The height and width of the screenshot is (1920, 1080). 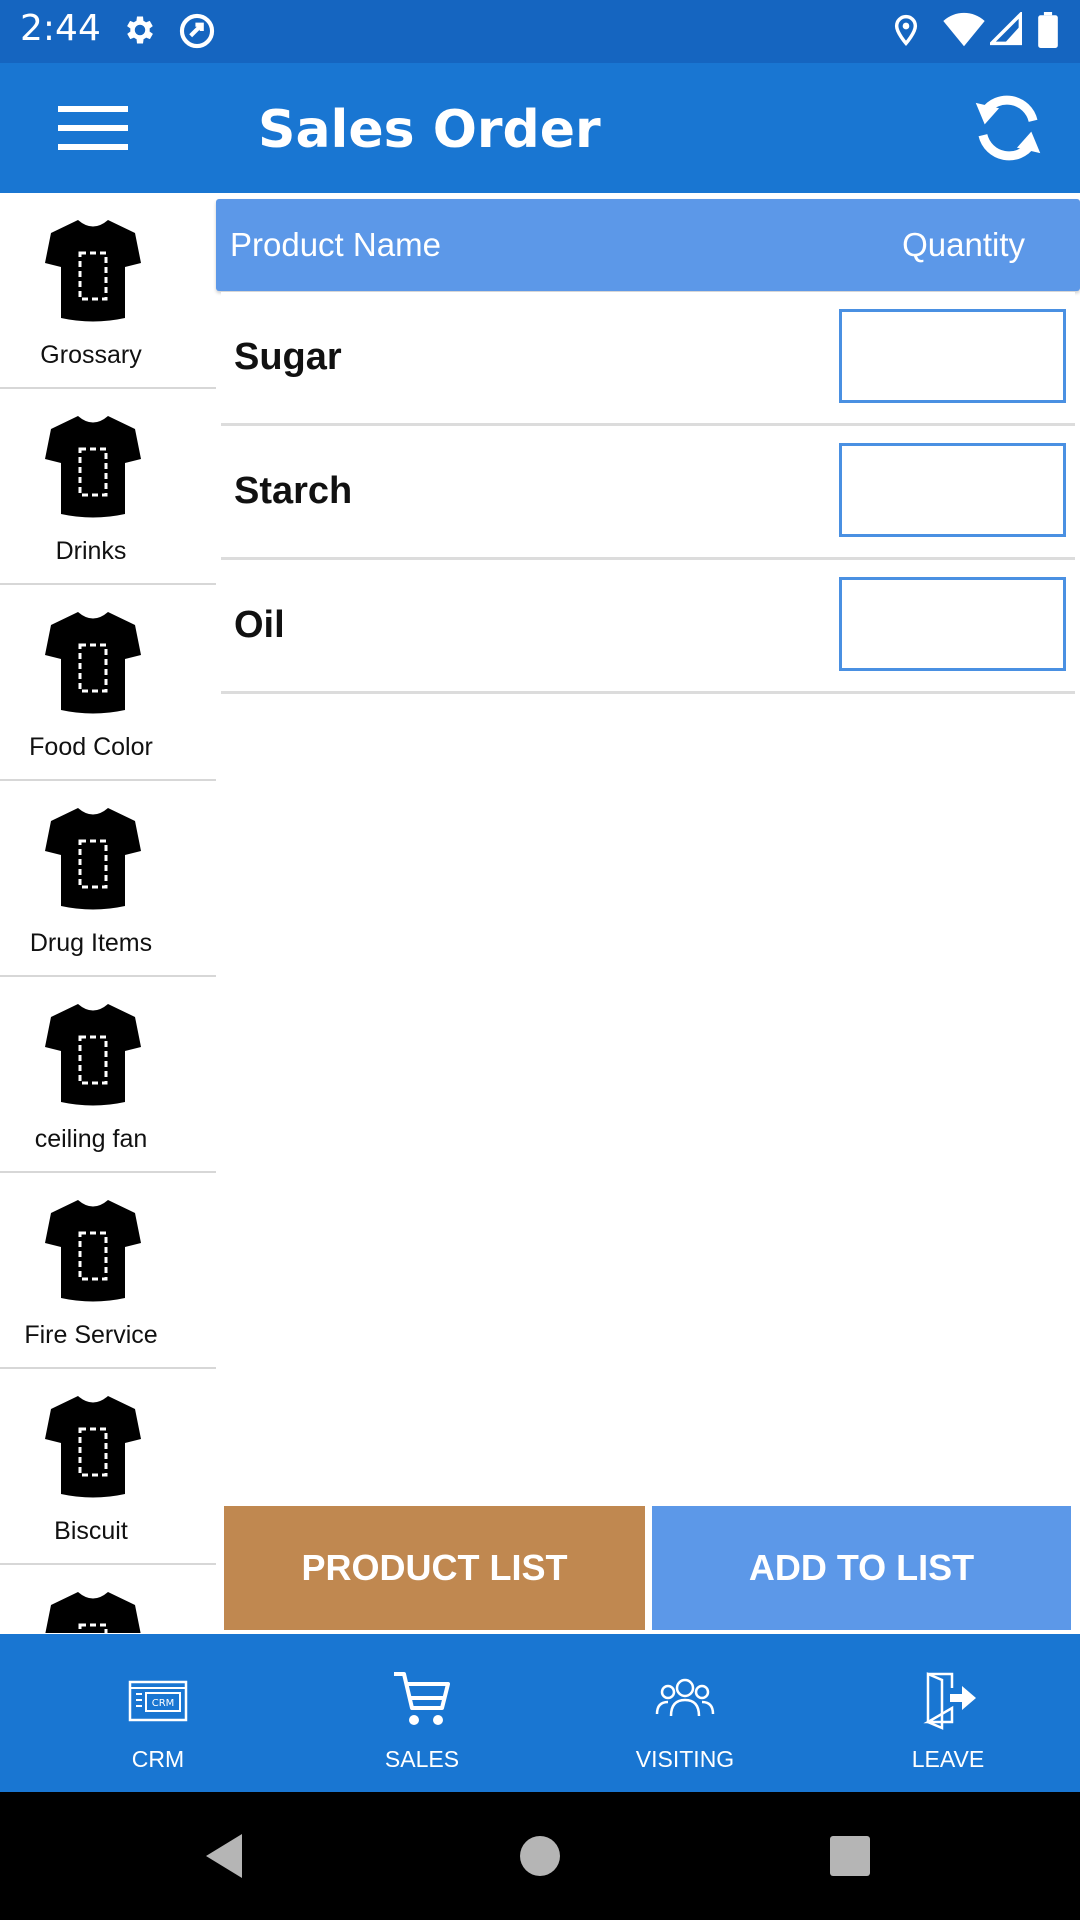 I want to click on category-item-food-color: Food Color, so click(x=108, y=683).